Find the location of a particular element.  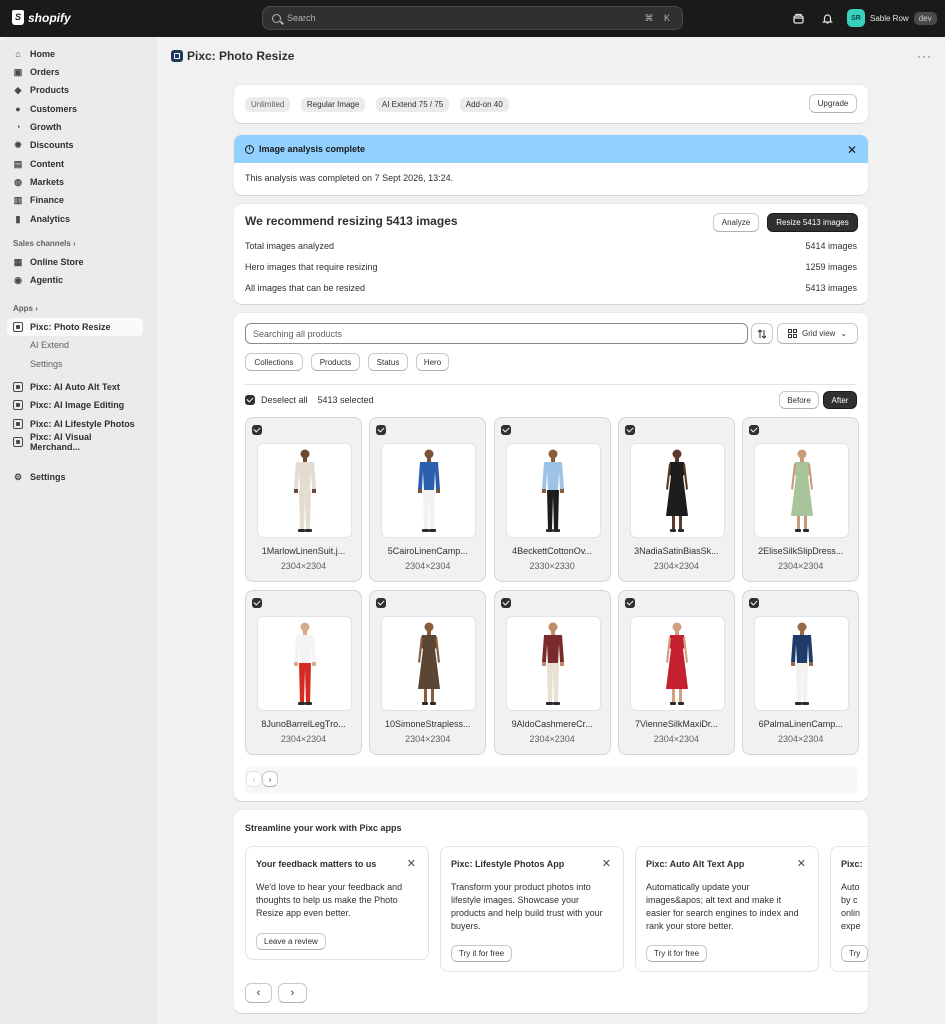

stat-label: All images that can be resized is located at coordinates (305, 288).